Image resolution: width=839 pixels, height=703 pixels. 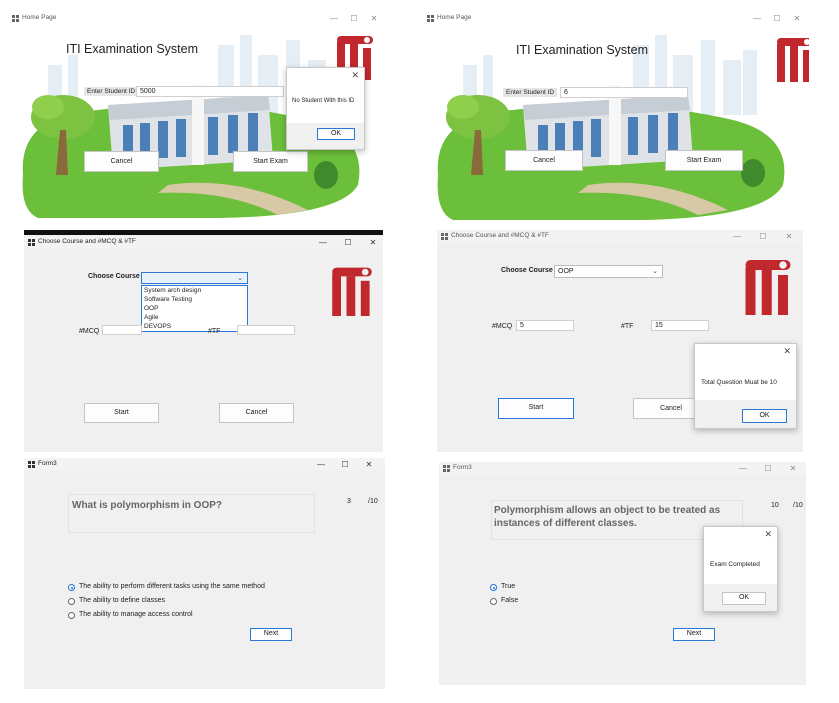 What do you see at coordinates (194, 299) in the screenshot?
I see `course-option: Software Testing` at bounding box center [194, 299].